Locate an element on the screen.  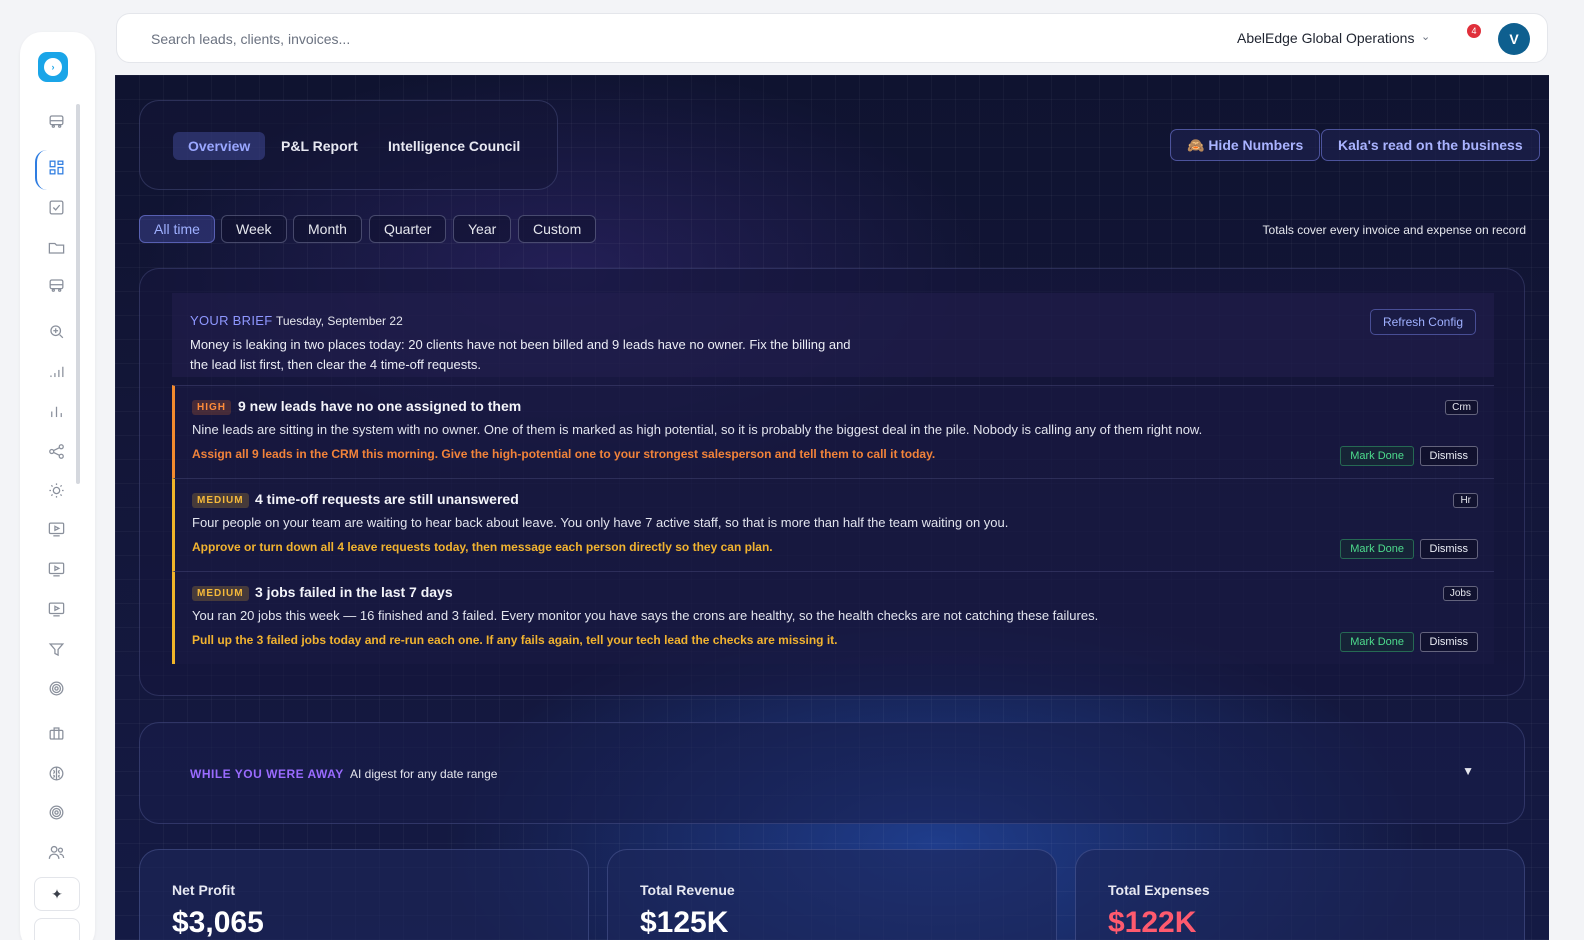
brief-item-title: 9 new leads have no one assigned to them is located at coordinates (380, 406).